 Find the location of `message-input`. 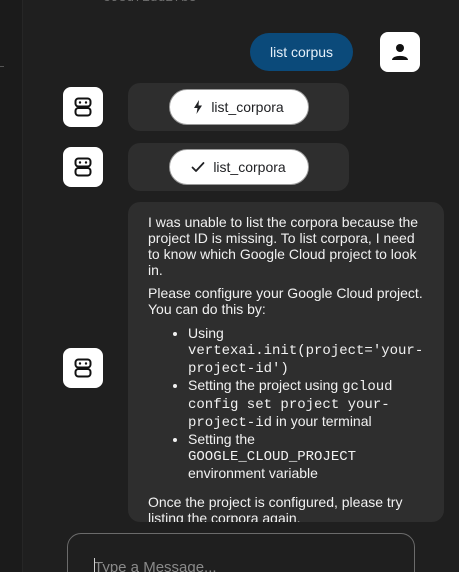

message-input is located at coordinates (244, 564).